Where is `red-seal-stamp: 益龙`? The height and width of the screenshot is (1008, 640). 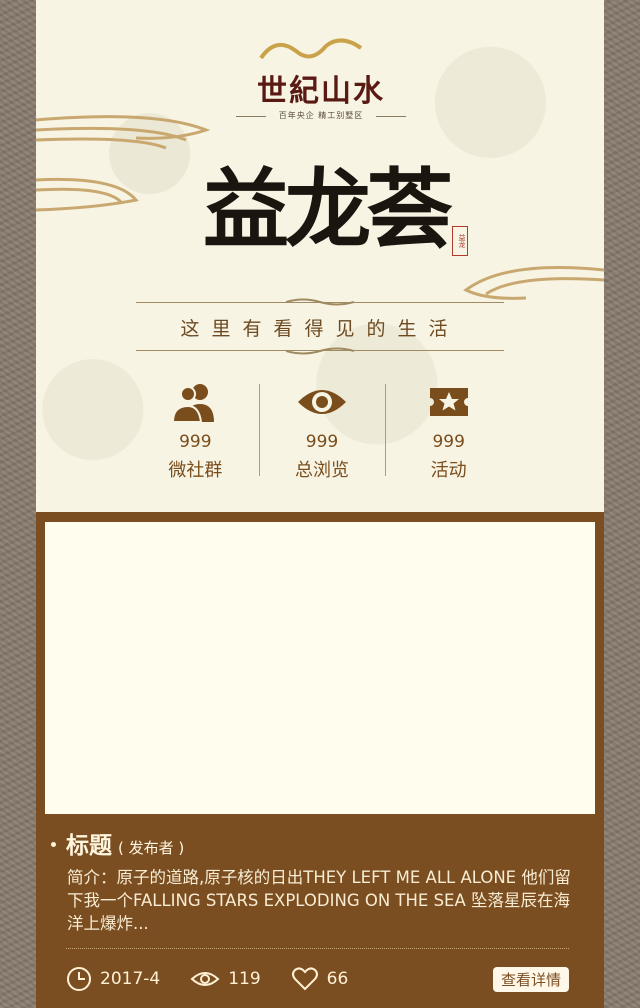 red-seal-stamp: 益龙 is located at coordinates (460, 241).